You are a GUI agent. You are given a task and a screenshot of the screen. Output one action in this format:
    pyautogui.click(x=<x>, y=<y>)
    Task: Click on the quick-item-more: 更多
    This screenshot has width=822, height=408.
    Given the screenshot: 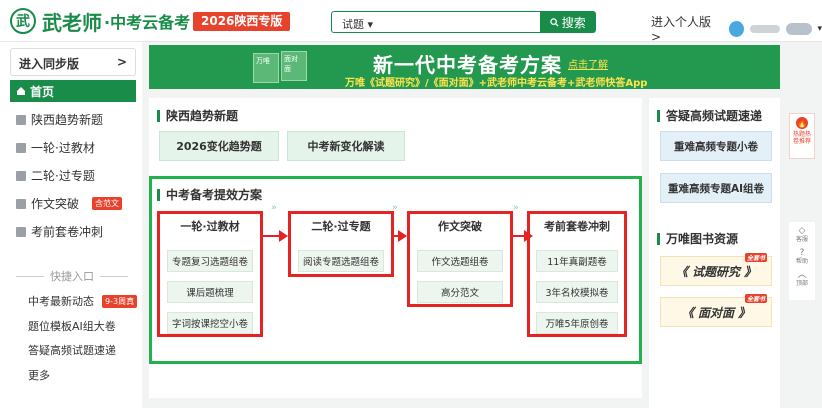 What is the action you would take?
    pyautogui.click(x=39, y=375)
    